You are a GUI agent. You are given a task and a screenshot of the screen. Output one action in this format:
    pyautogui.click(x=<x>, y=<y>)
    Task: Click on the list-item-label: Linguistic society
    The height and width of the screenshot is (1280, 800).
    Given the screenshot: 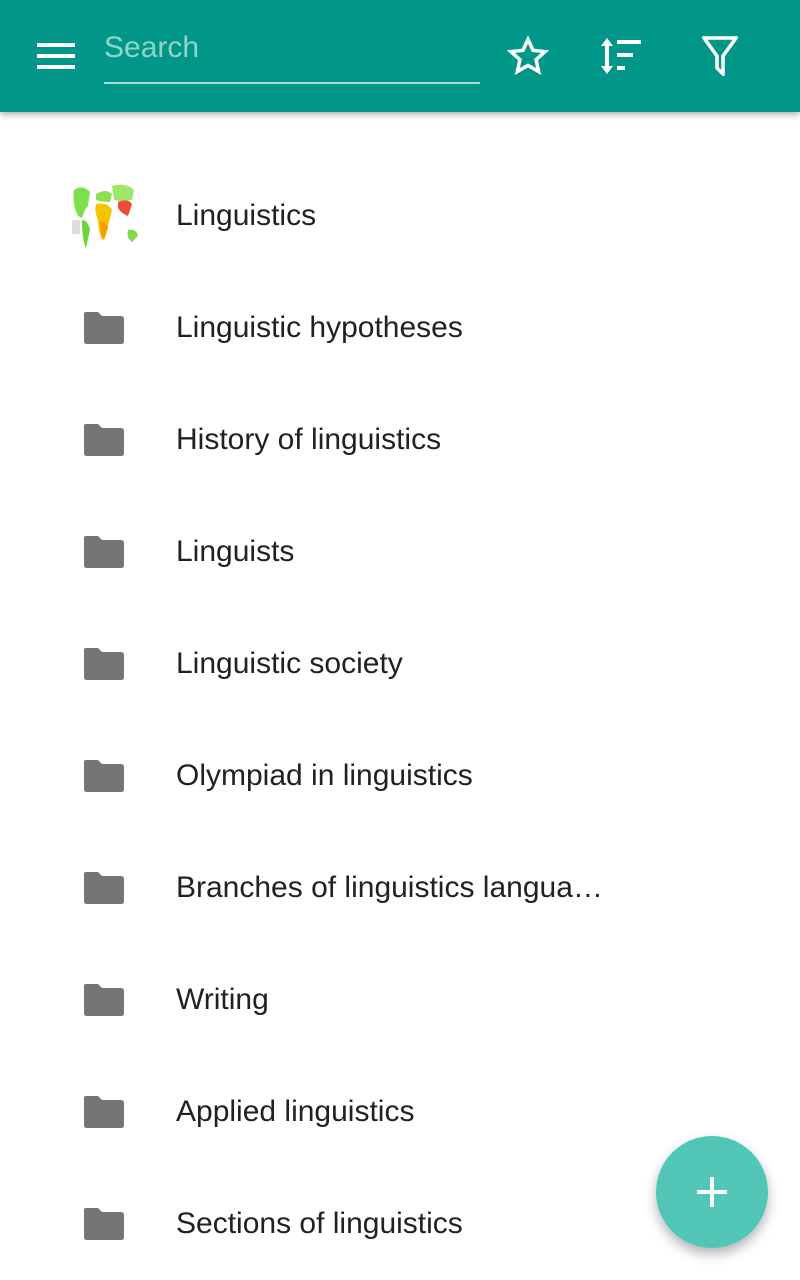 What is the action you would take?
    pyautogui.click(x=289, y=663)
    